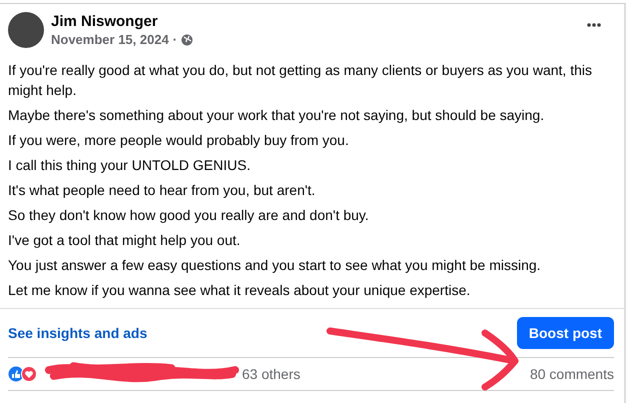  I want to click on more-options-icon, so click(594, 25).